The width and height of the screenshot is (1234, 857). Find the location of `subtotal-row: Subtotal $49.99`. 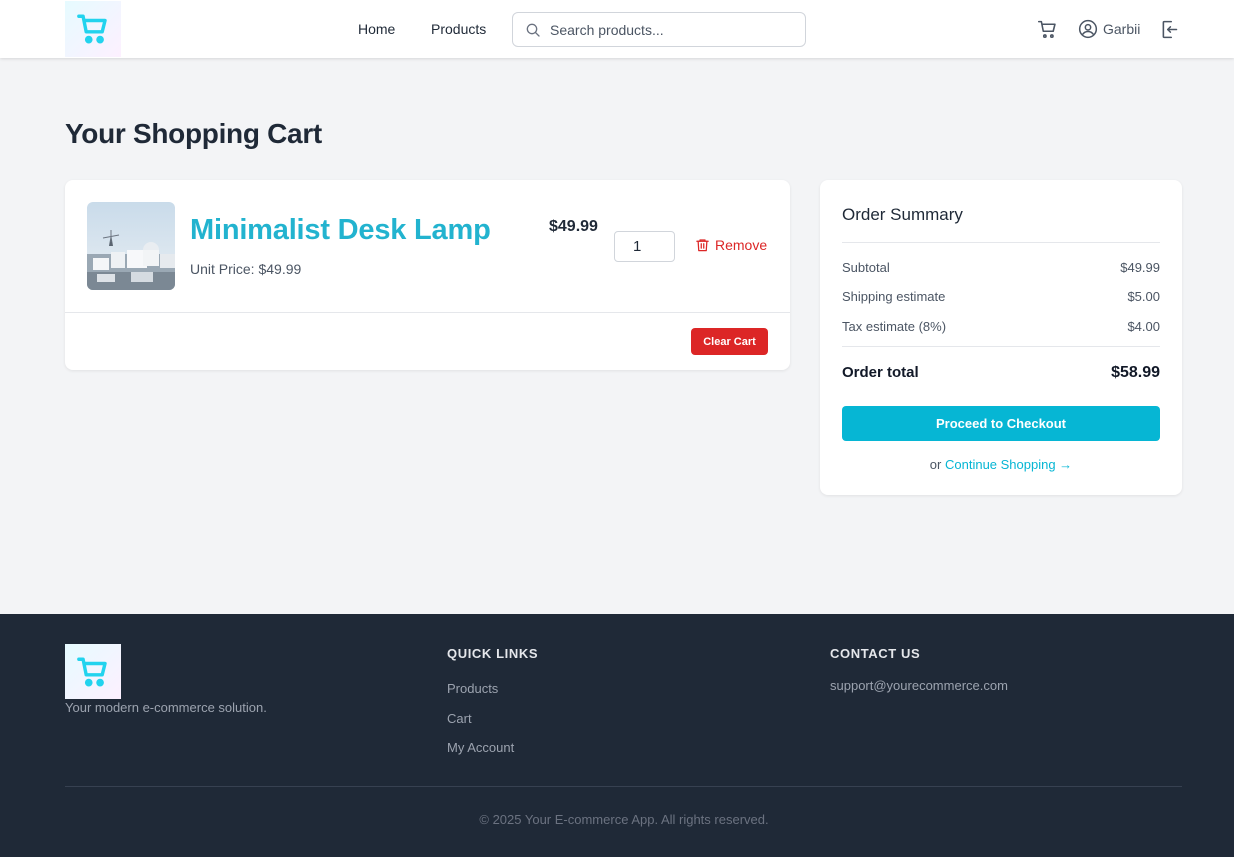

subtotal-row: Subtotal $49.99 is located at coordinates (1001, 267).